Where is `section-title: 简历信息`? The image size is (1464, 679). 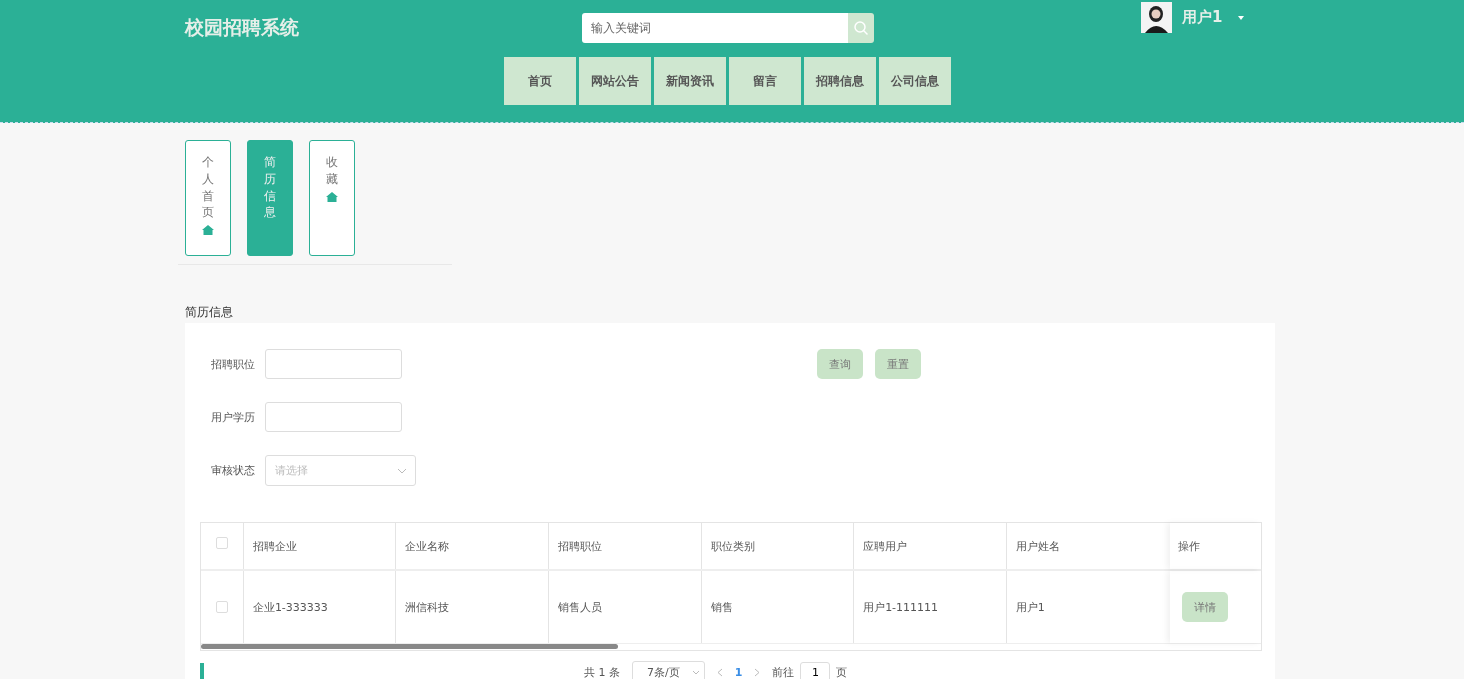
section-title: 简历信息 is located at coordinates (209, 312).